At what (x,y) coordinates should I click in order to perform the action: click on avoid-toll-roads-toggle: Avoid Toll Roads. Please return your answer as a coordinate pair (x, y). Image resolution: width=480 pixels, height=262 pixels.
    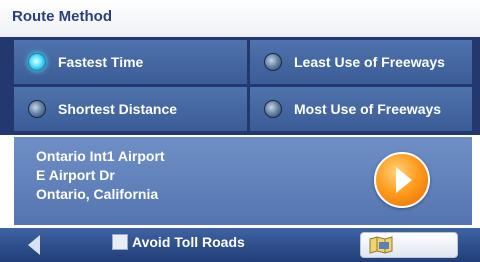
    Looking at the image, I should click on (178, 242).